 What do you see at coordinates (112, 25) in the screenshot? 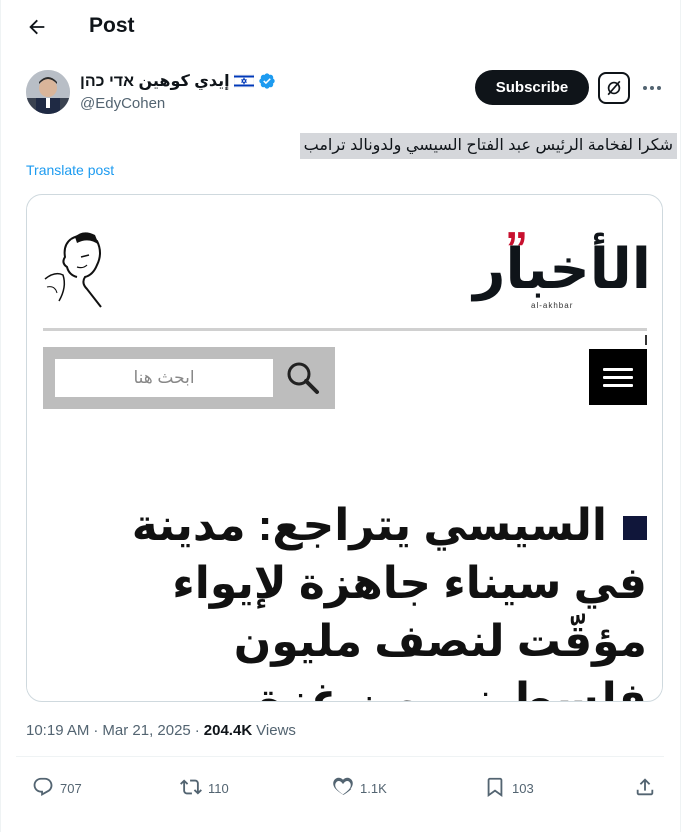
I see `page-title: Post` at bounding box center [112, 25].